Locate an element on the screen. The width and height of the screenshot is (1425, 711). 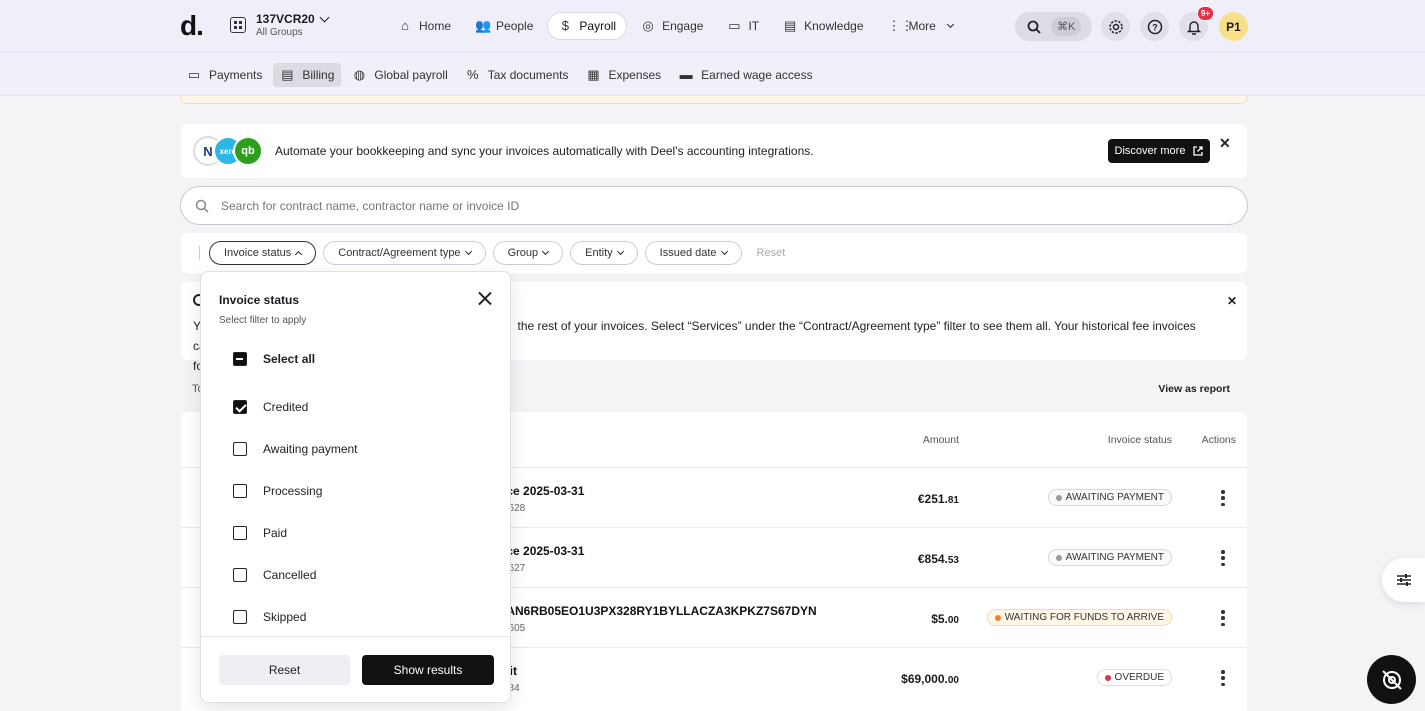
filter-chip-label: Invoice status is located at coordinates (258, 253).